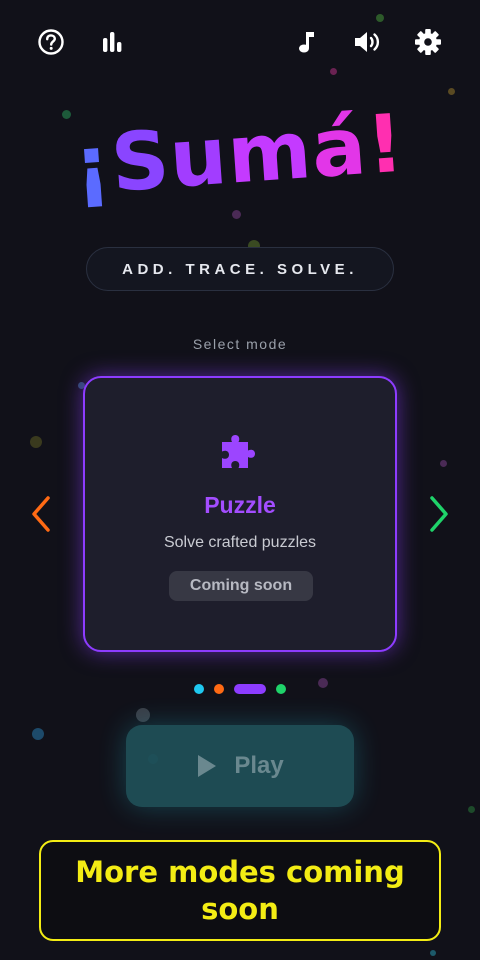 The height and width of the screenshot is (960, 480). I want to click on mode-description: Solve crafted puzzles, so click(240, 542).